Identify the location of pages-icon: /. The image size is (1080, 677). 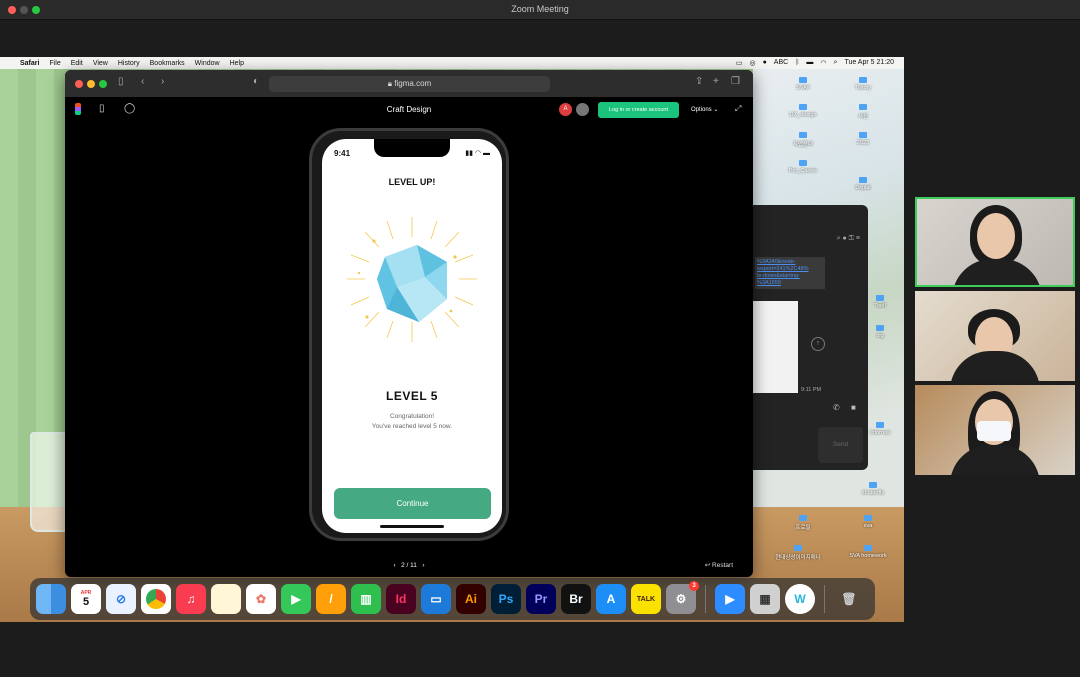
(331, 599).